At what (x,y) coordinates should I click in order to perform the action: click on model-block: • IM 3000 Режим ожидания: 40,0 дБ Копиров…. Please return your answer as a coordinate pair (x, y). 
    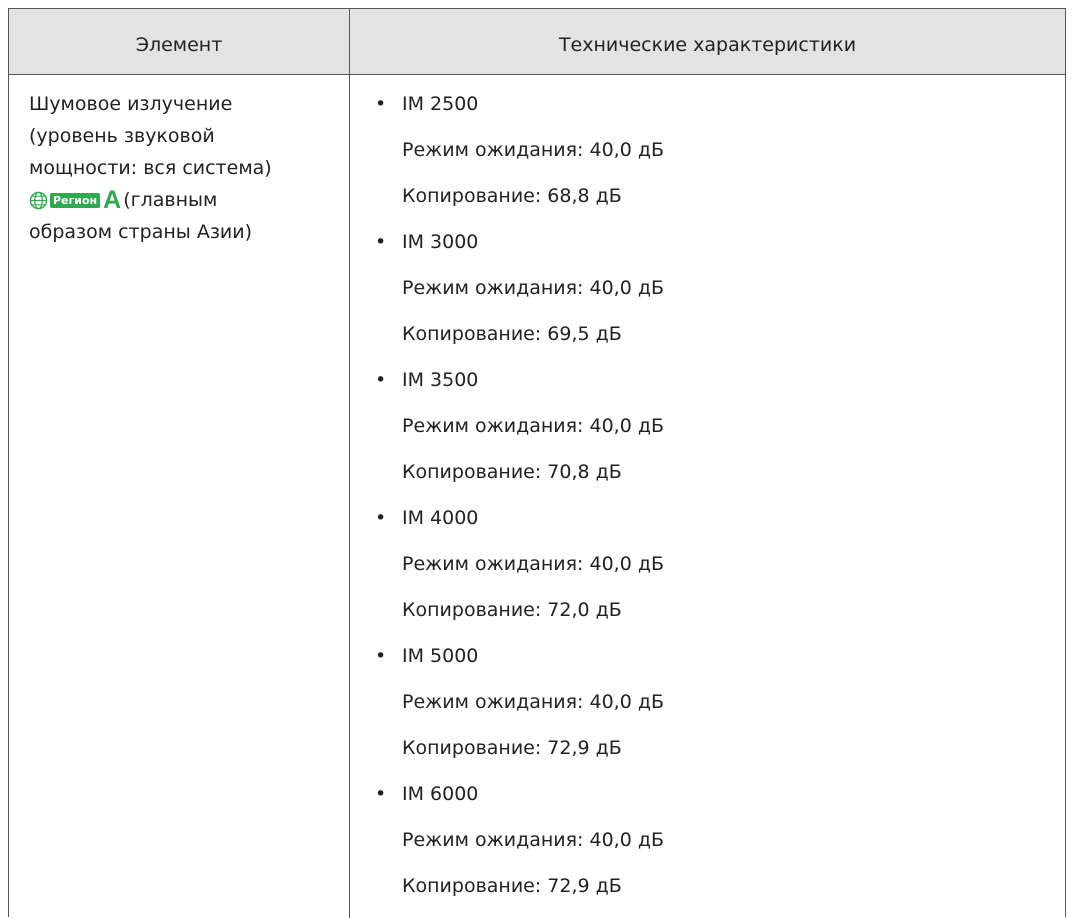
    Looking at the image, I should click on (715, 295).